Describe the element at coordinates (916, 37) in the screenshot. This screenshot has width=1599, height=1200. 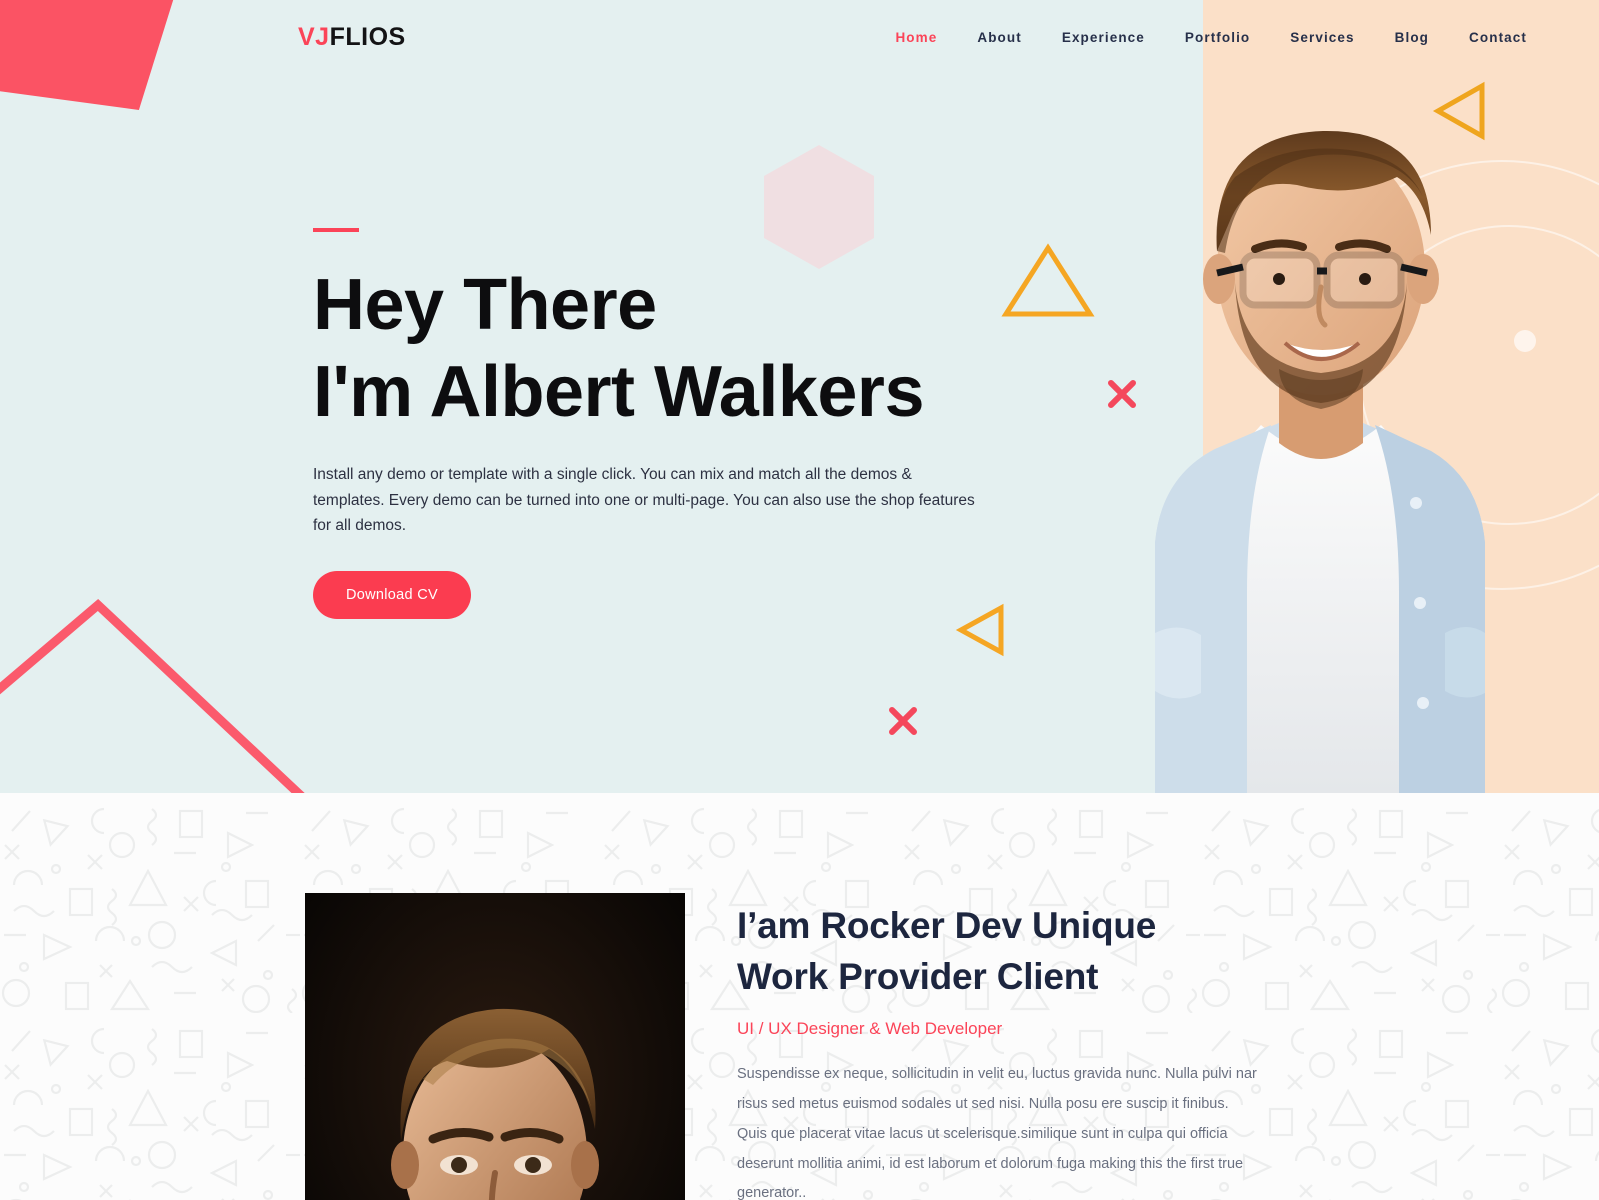
I see `nav-item-home: Home` at that location.